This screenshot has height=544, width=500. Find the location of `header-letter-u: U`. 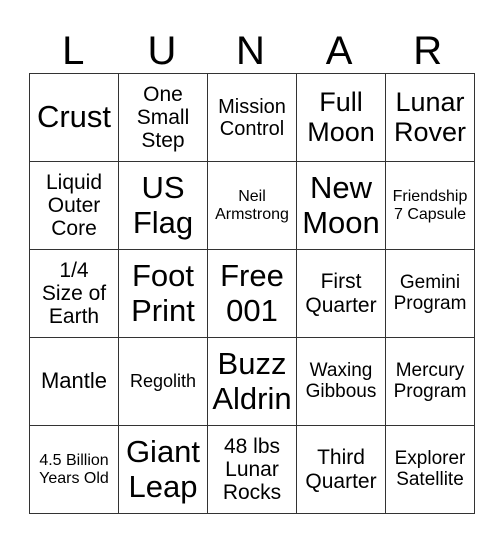

header-letter-u: U is located at coordinates (162, 51).